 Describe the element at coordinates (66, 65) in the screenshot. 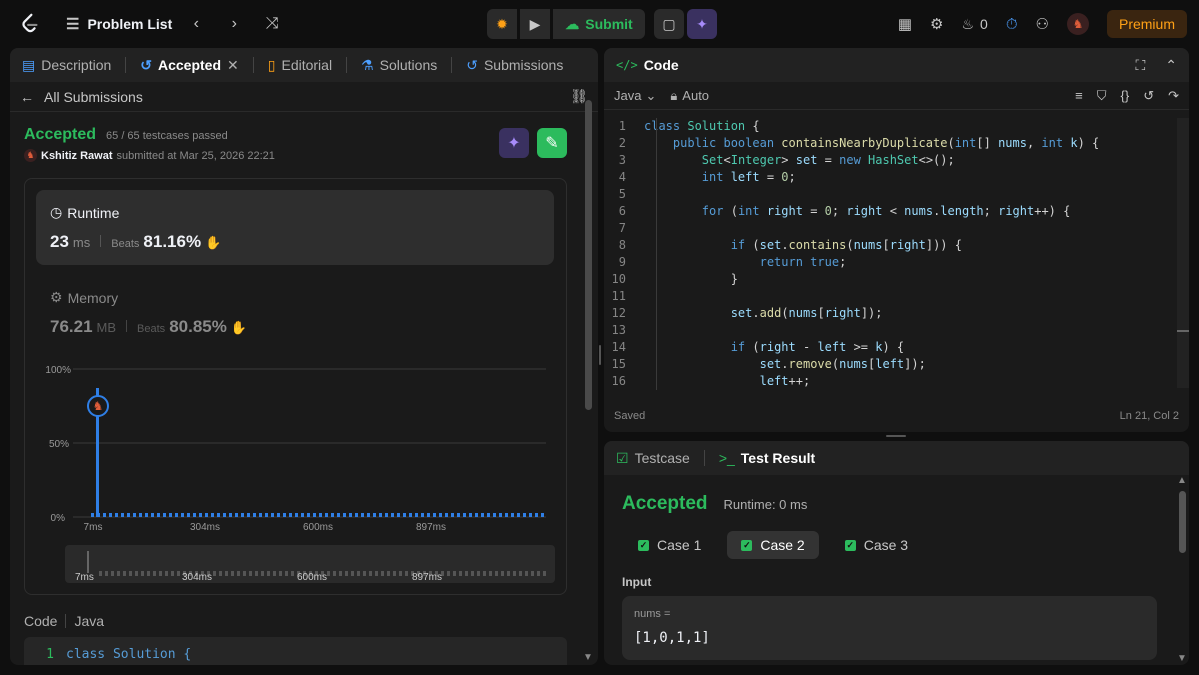

I see `tab-description: ▤ Description` at that location.